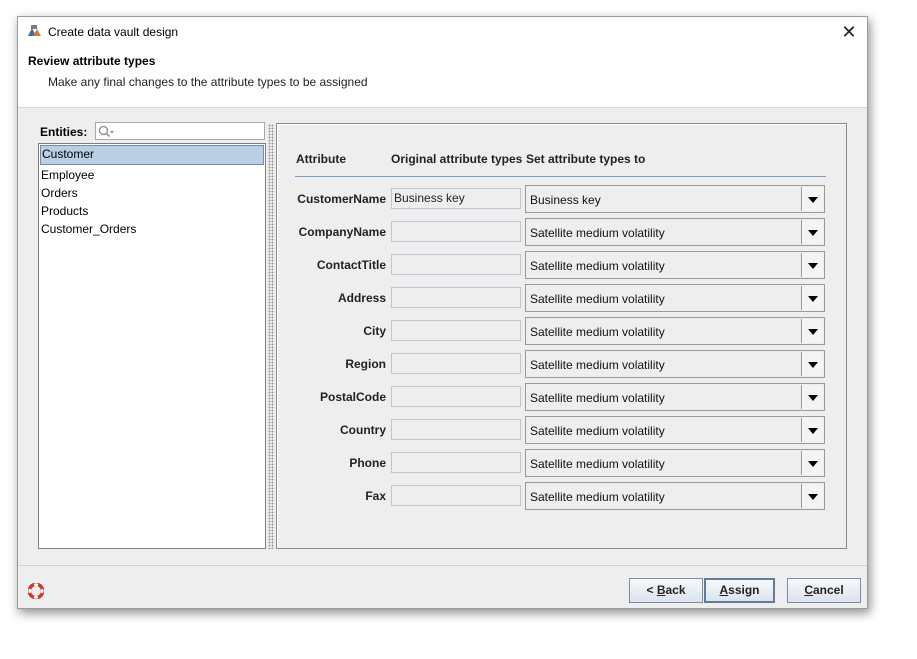 The width and height of the screenshot is (917, 659). I want to click on panel-splitter, so click(271, 336).